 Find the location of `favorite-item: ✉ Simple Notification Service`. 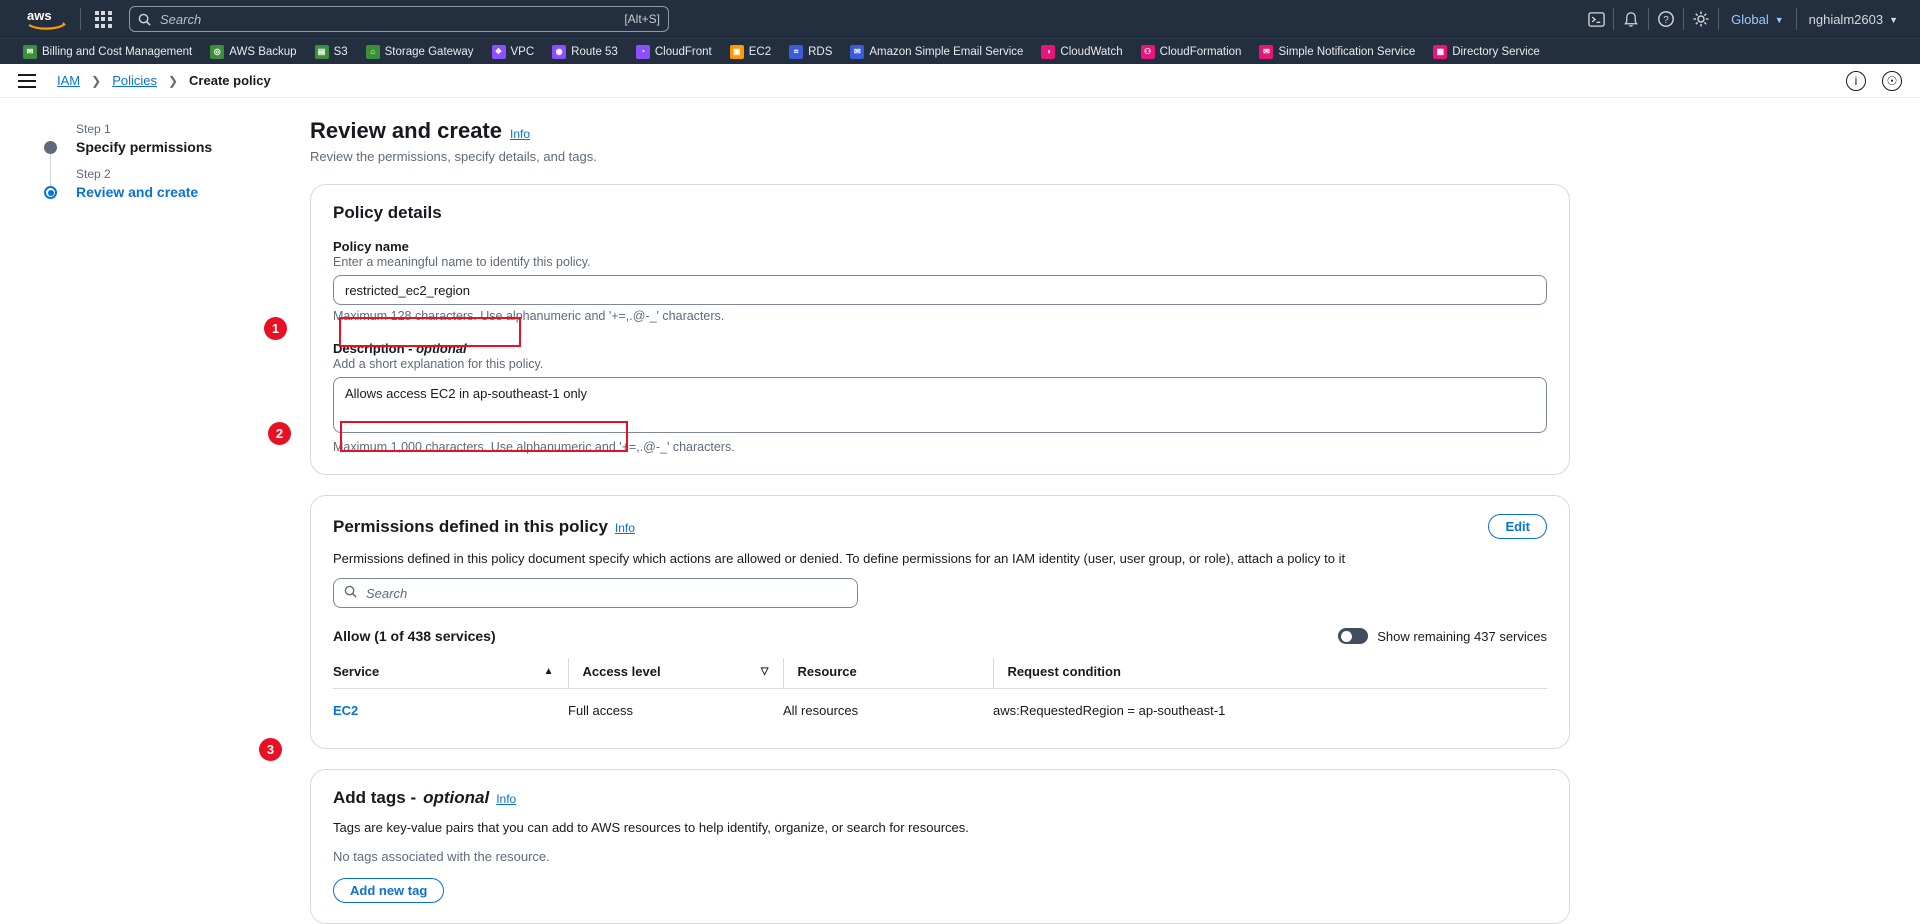

favorite-item: ✉ Simple Notification Service is located at coordinates (1337, 51).